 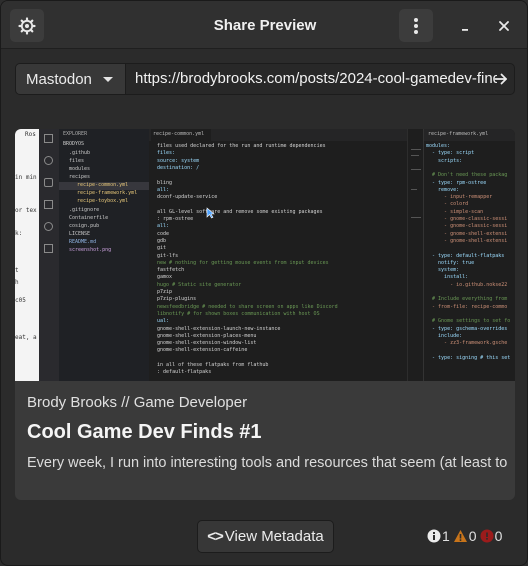 What do you see at coordinates (199, 350) in the screenshot?
I see `code-line: gnome-shell-extension-caffeine` at bounding box center [199, 350].